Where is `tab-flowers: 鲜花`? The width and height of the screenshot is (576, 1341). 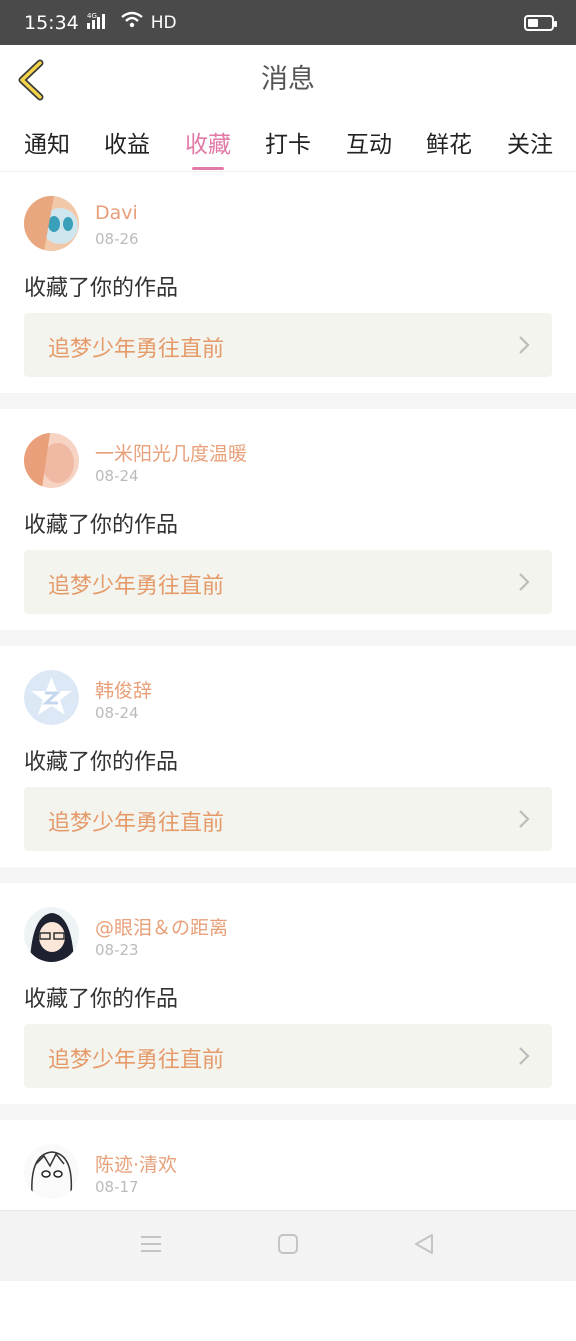
tab-flowers: 鲜花 is located at coordinates (449, 143).